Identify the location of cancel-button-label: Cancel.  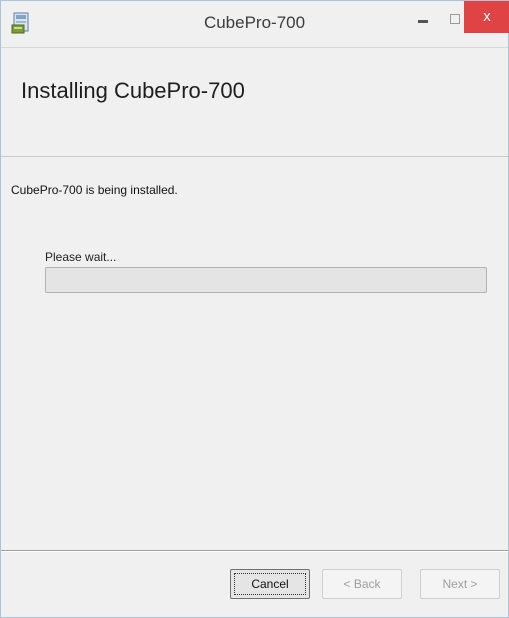
(270, 584).